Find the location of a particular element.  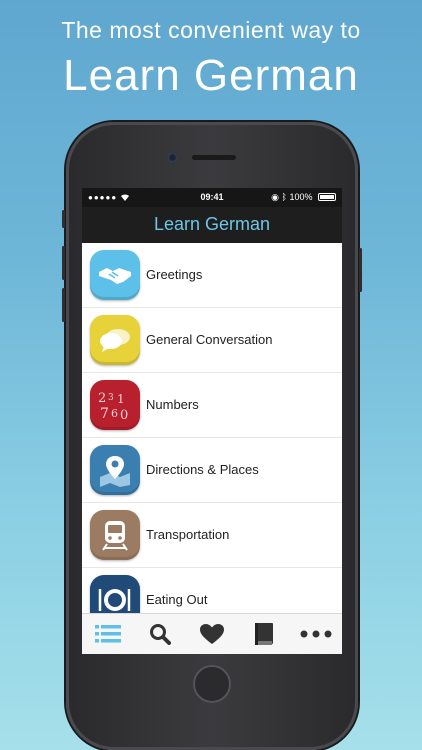

svg-text: 6 is located at coordinates (114, 413).